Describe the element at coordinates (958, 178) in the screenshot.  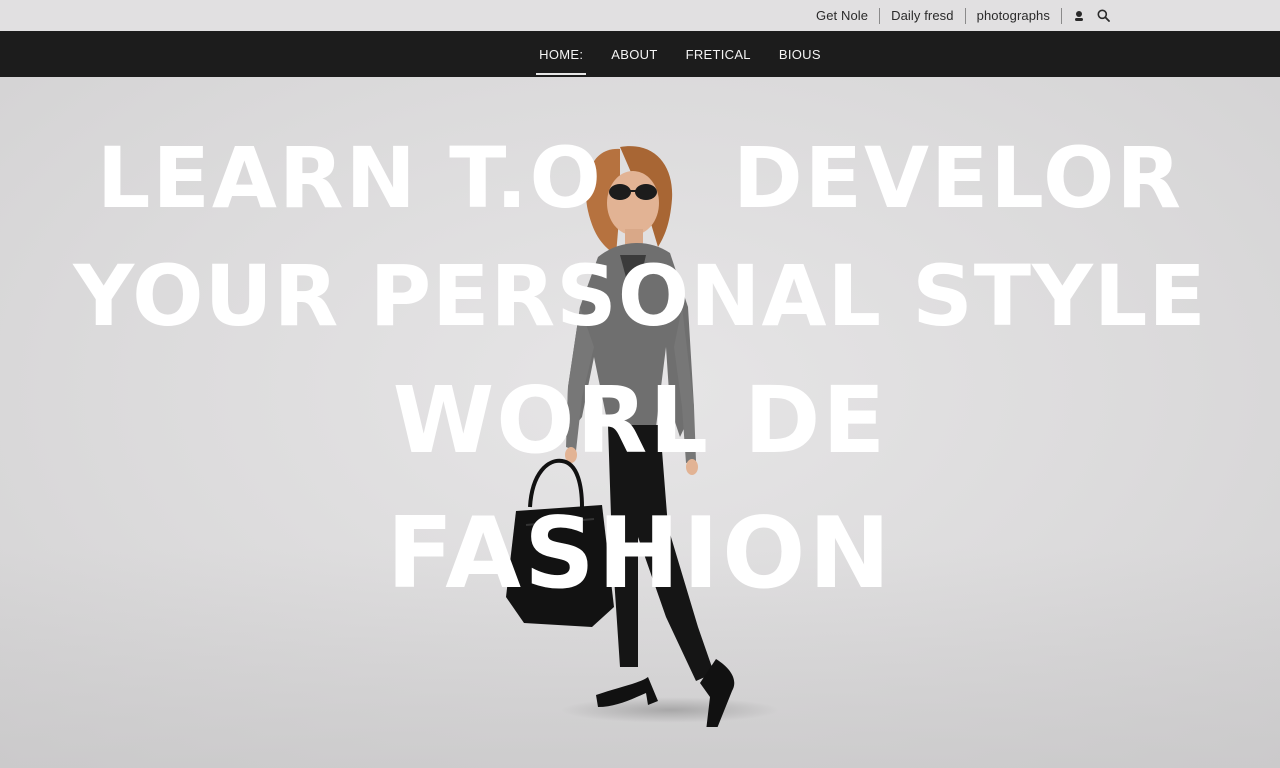
I see `hero-title-line-1-right: DEVELOR` at that location.